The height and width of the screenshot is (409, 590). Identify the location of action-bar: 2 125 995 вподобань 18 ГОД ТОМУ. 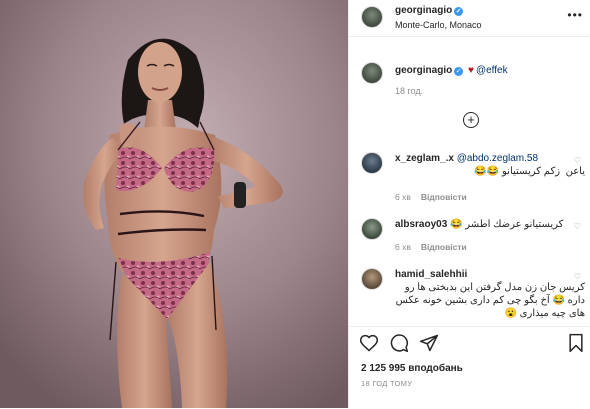
(469, 367).